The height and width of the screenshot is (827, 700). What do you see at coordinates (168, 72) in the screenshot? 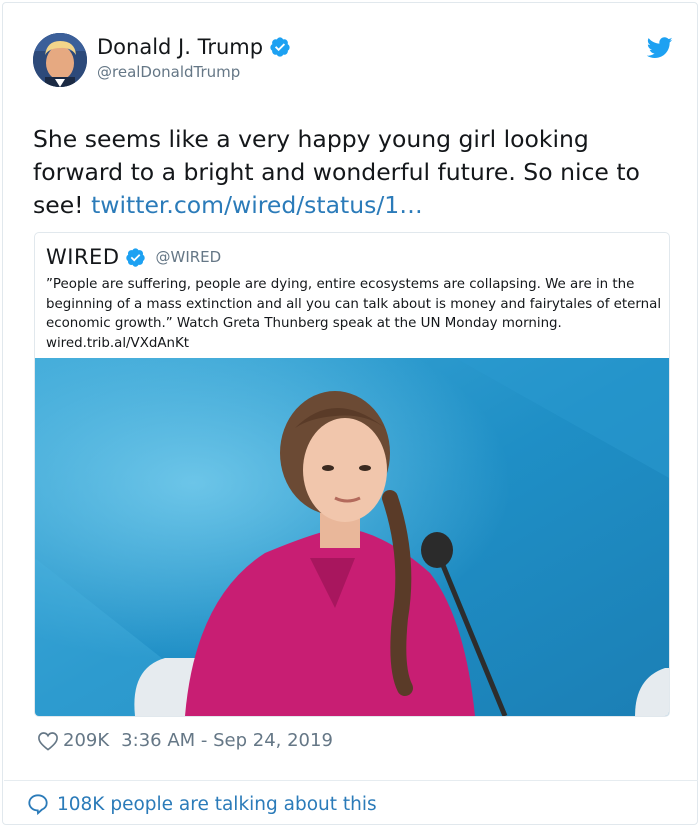
I see `author-handle: @realDonaldTrump` at bounding box center [168, 72].